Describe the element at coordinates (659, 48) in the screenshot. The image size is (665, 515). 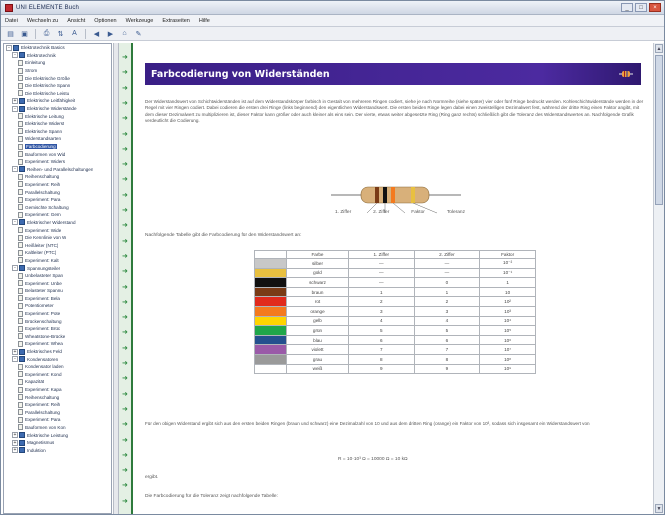
I see `scroll-up-icon: ▲` at that location.